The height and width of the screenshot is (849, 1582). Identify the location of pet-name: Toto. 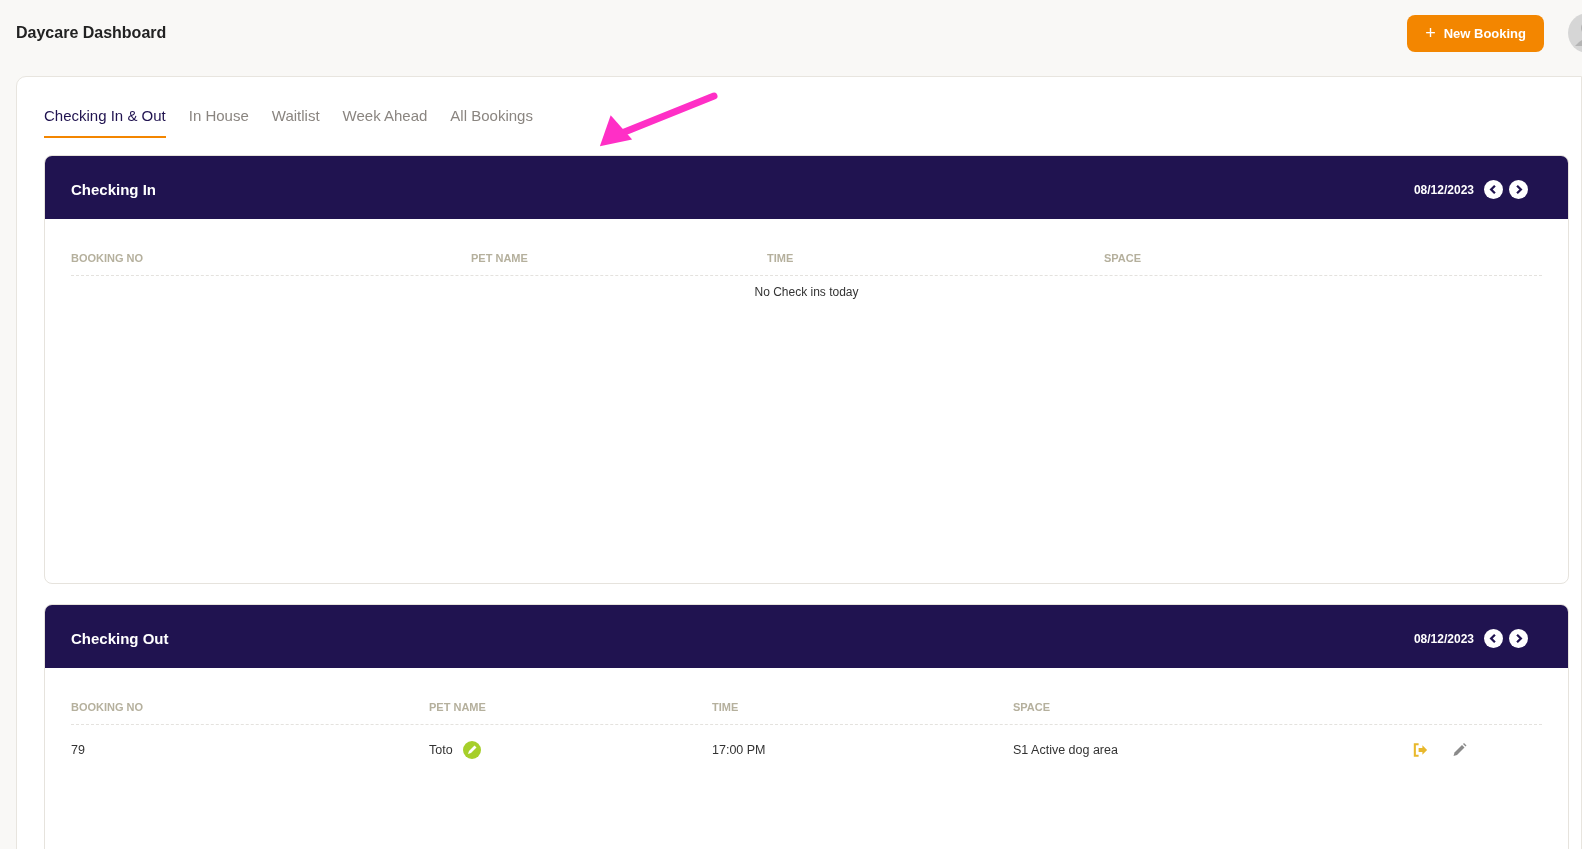
(441, 750).